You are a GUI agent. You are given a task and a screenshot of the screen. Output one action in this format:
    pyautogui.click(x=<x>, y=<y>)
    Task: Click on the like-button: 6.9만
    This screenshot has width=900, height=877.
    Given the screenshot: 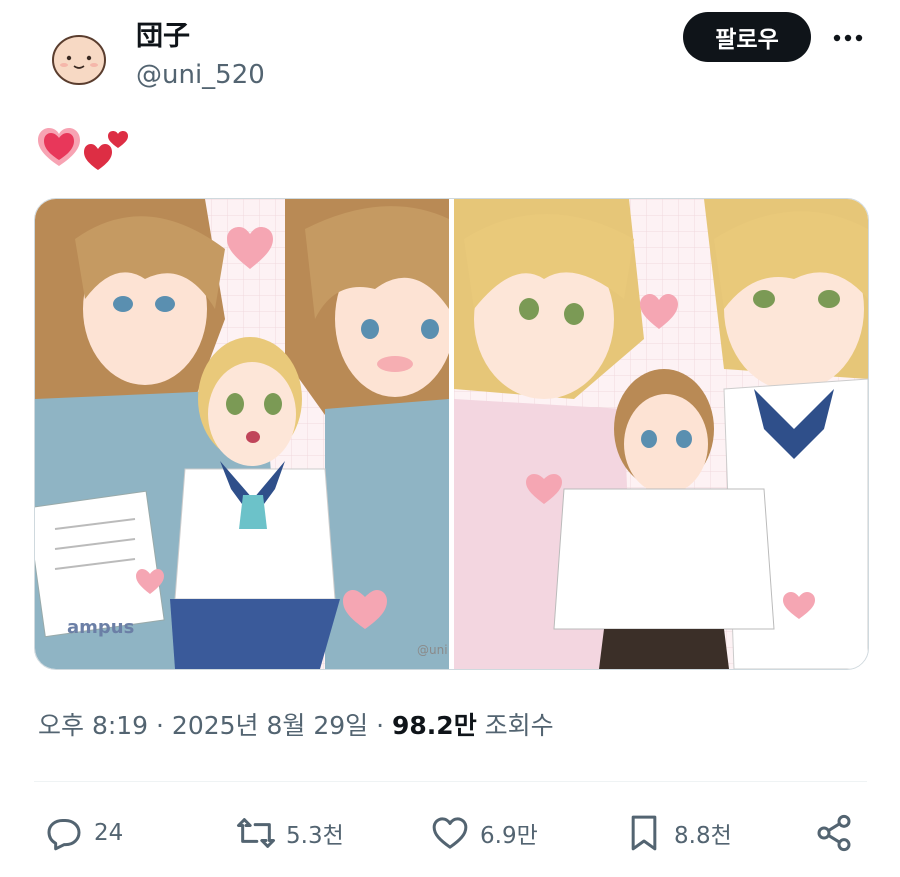 What is the action you would take?
    pyautogui.click(x=484, y=833)
    